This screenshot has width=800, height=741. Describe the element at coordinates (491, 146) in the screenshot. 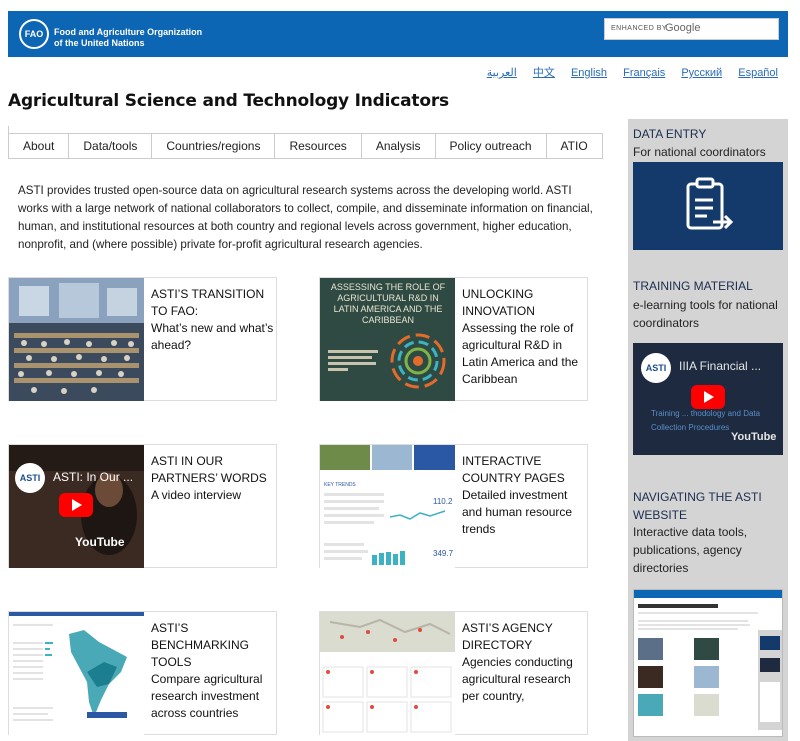

I see `nav-policy-outreach: Policy outreach` at that location.